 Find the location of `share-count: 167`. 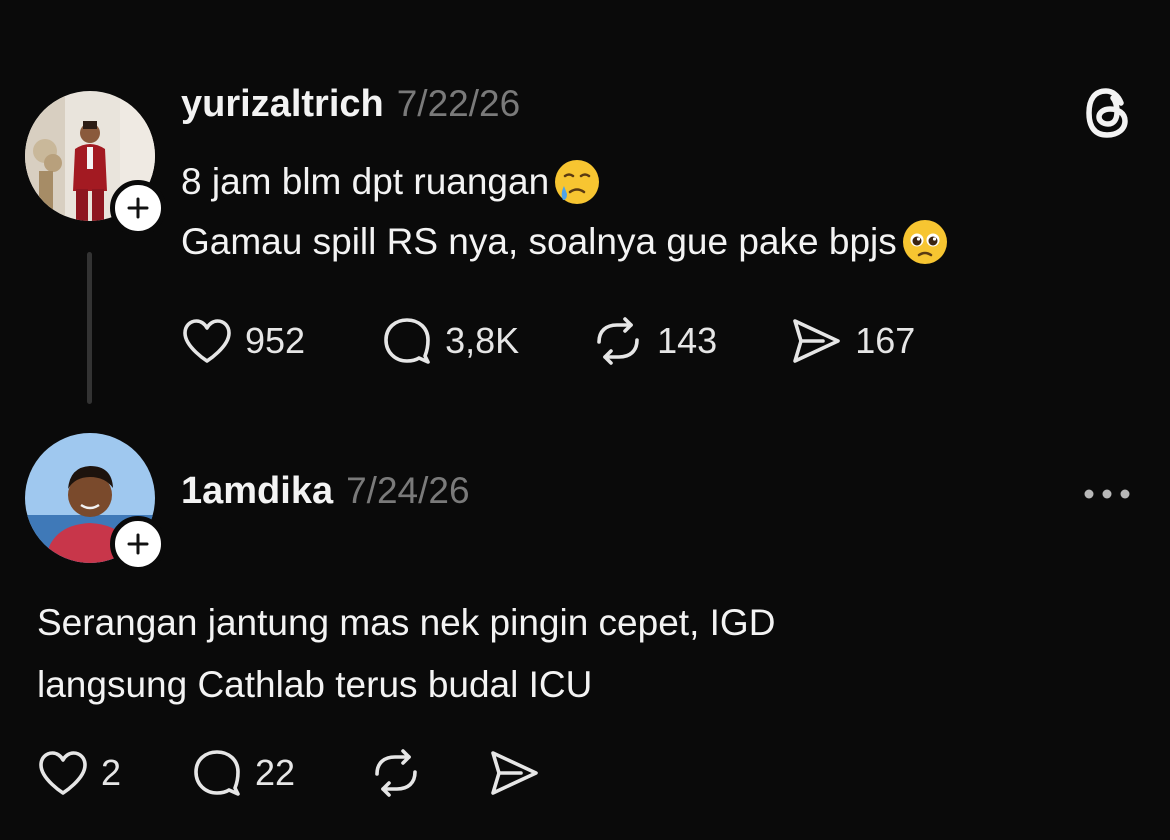

share-count: 167 is located at coordinates (885, 340).